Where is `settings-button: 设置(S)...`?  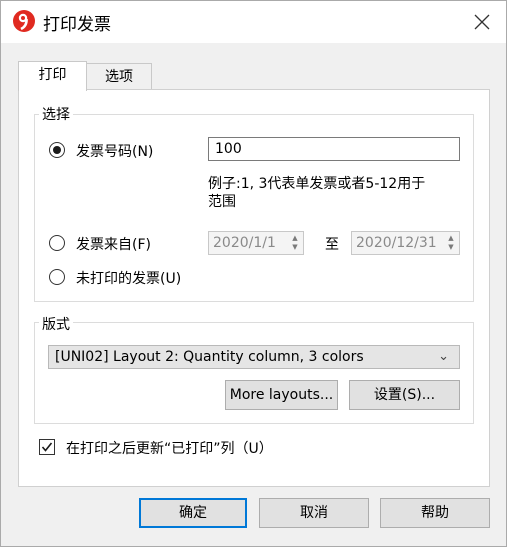 settings-button: 设置(S)... is located at coordinates (404, 395).